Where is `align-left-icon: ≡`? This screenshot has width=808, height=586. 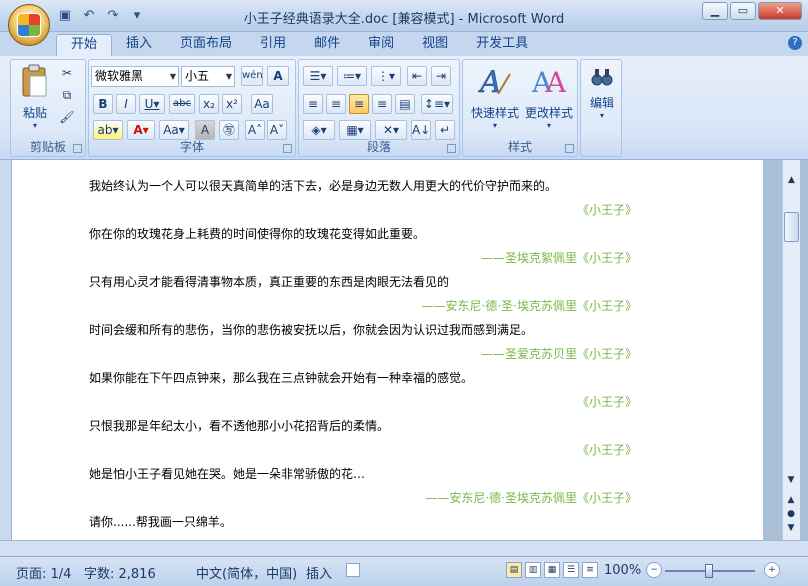 align-left-icon: ≡ is located at coordinates (313, 104).